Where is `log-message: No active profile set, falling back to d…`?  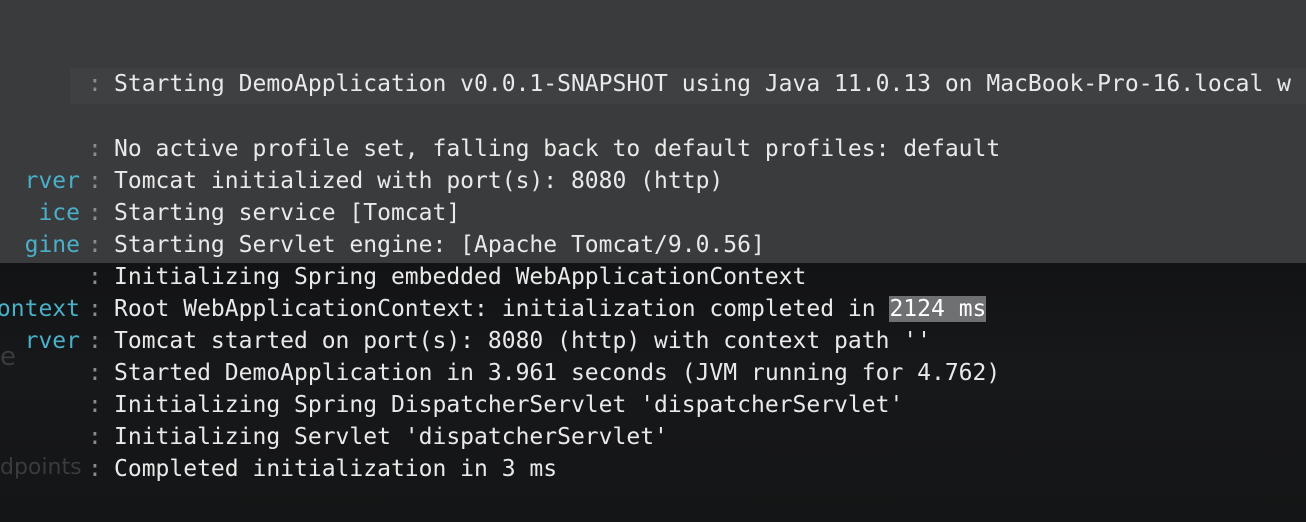
log-message: No active profile set, falling back to d… is located at coordinates (557, 149).